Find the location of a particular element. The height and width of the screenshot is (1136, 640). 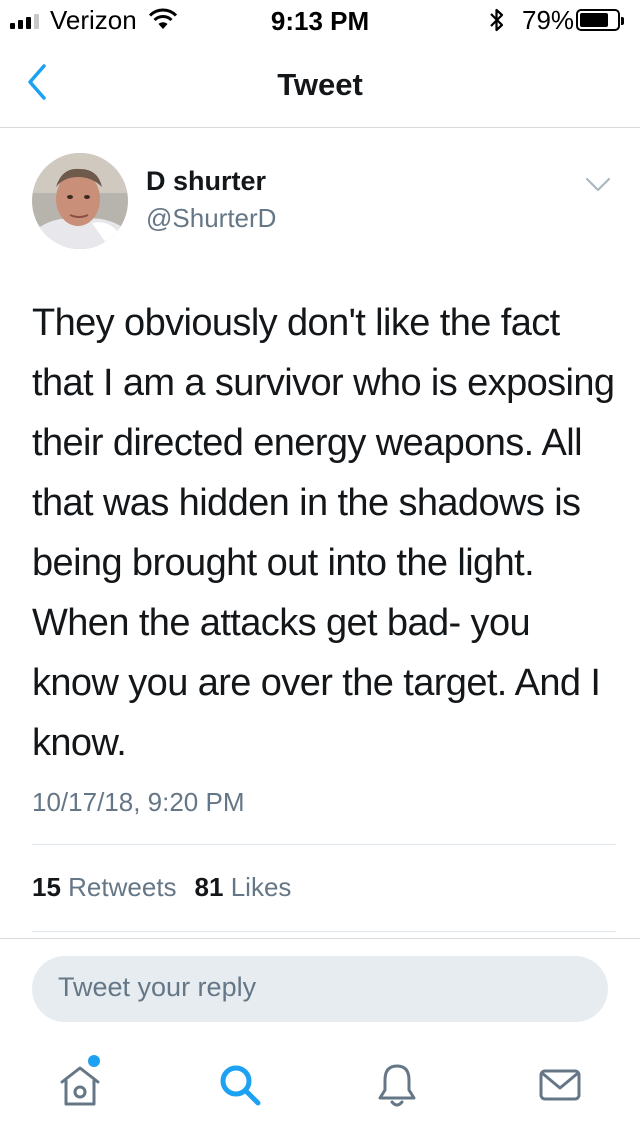

reply-separator is located at coordinates (320, 938).